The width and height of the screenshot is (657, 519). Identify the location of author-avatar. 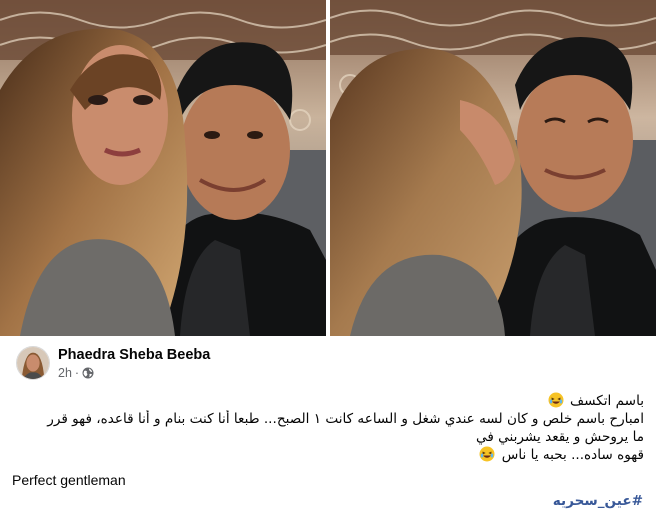
(33, 363).